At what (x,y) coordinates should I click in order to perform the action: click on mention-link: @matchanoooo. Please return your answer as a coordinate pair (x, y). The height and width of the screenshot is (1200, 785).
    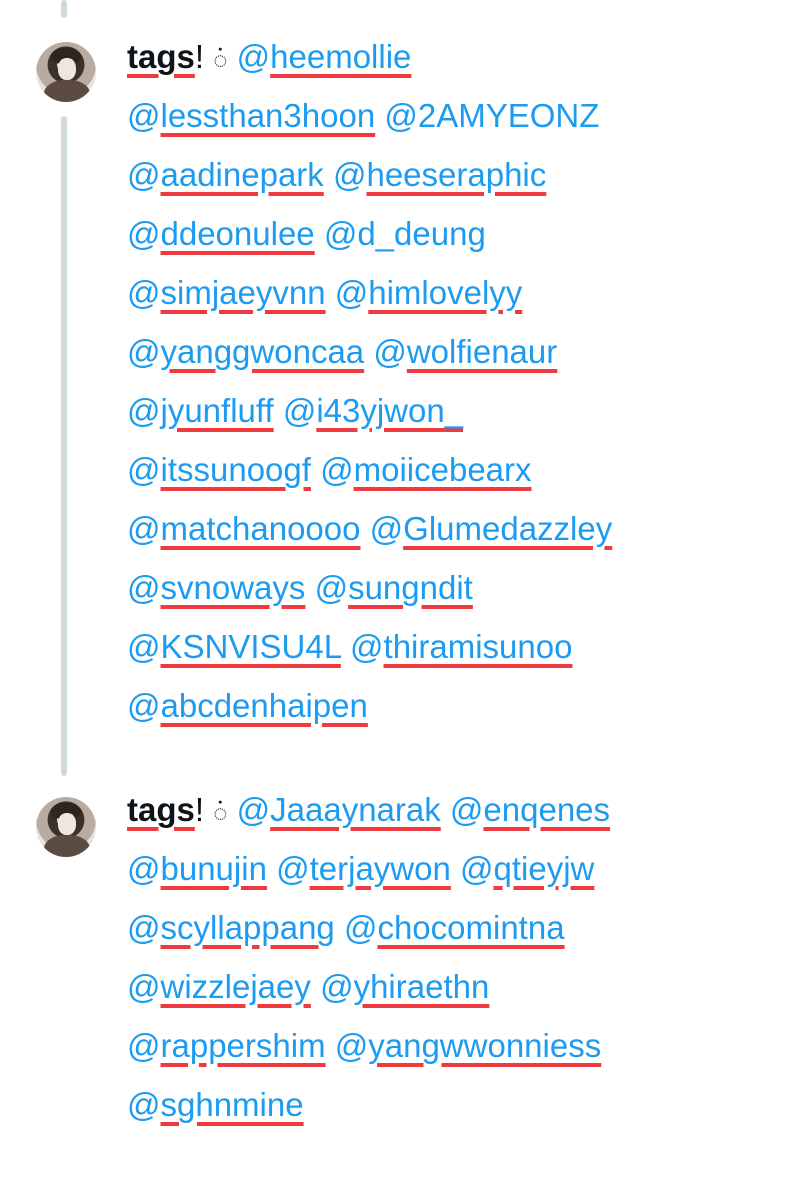
    Looking at the image, I should click on (243, 528).